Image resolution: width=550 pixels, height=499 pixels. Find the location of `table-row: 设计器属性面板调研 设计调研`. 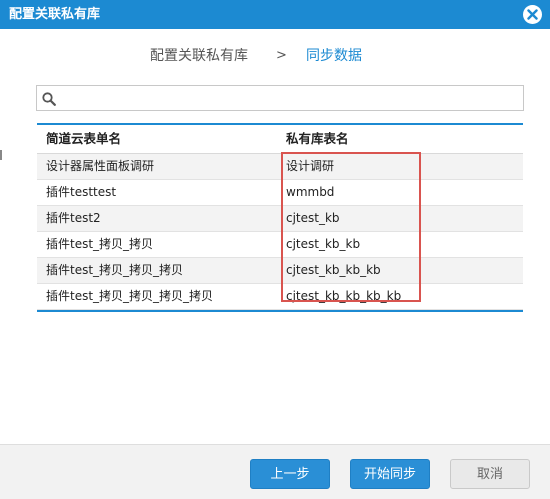

table-row: 设计器属性面板调研 设计调研 is located at coordinates (280, 167).